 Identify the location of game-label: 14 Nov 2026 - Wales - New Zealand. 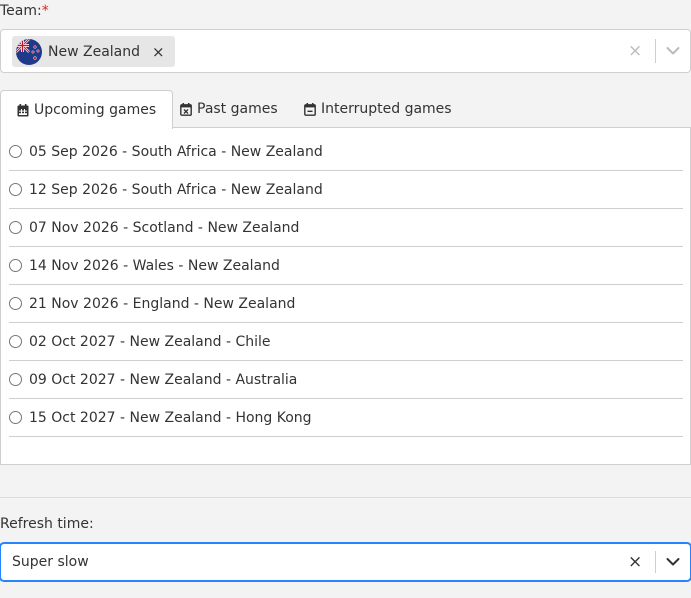
(154, 265).